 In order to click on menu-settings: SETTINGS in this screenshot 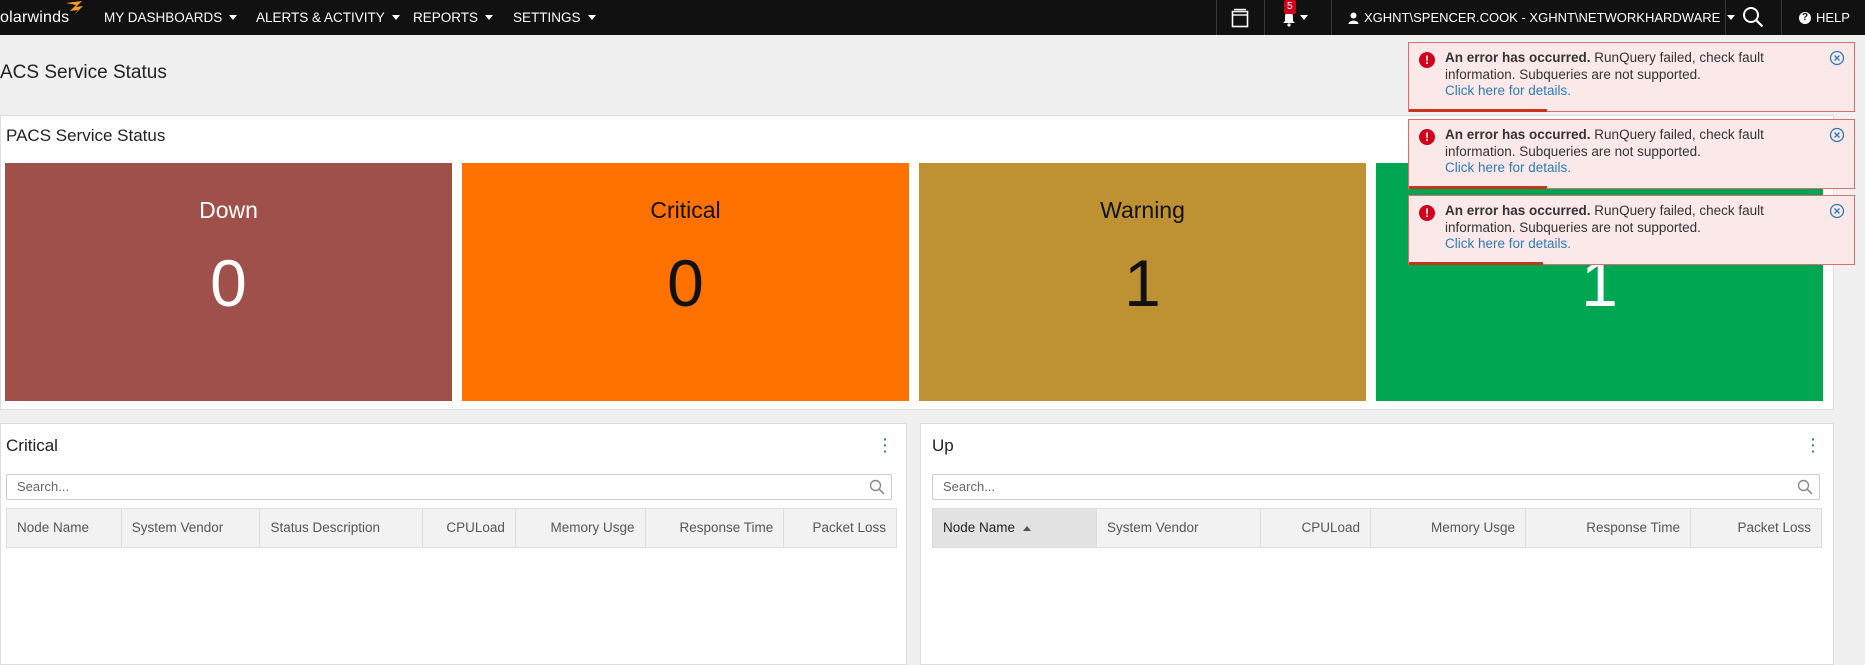, I will do `click(554, 17)`.